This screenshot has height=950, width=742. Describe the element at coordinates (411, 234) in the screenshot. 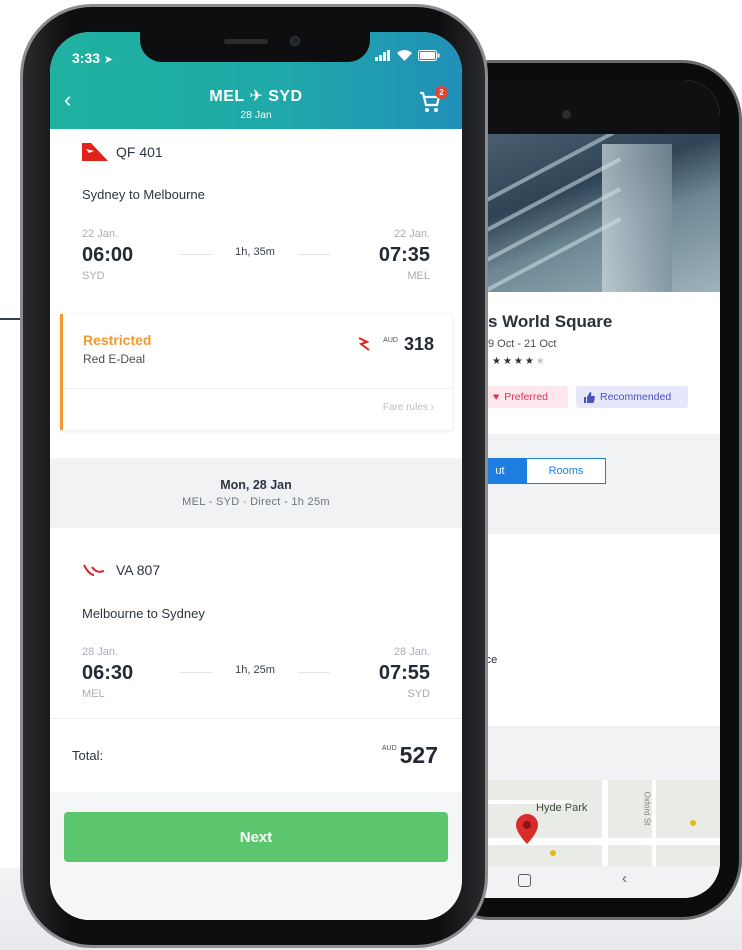

I see `flight1-arr-date: 22 Jan.` at that location.